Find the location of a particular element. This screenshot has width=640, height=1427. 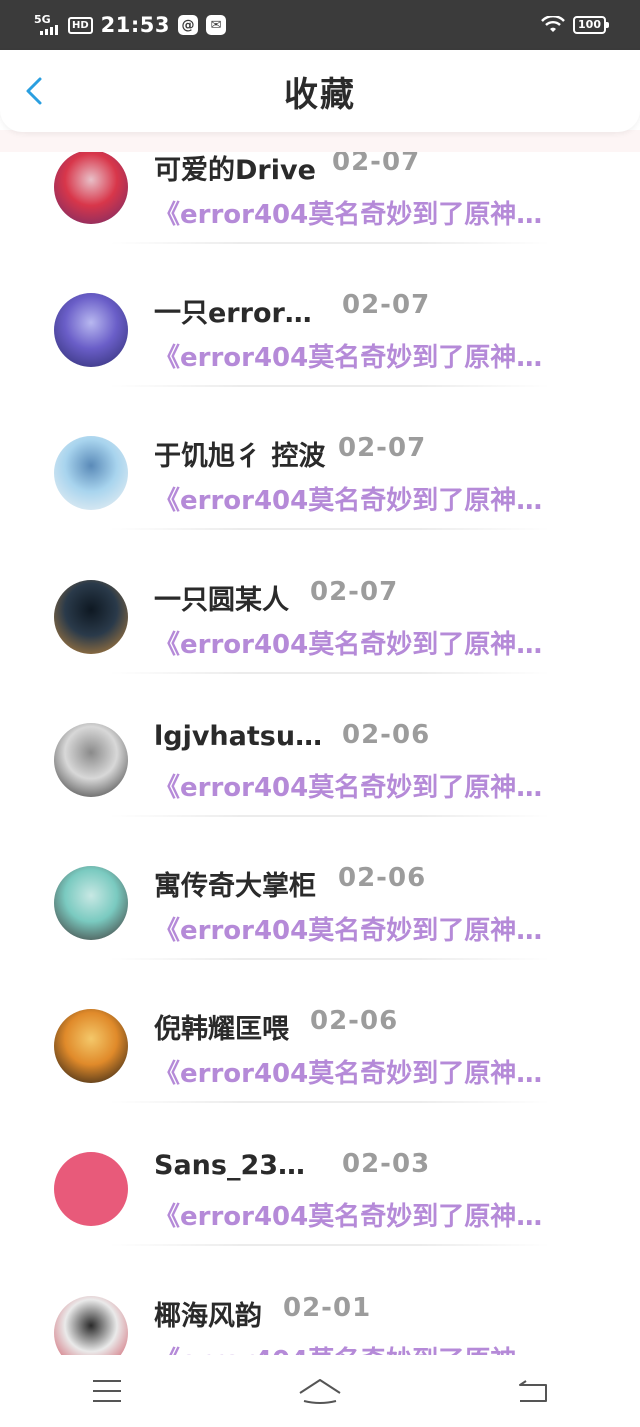

header-bar: 收藏 is located at coordinates (320, 91).